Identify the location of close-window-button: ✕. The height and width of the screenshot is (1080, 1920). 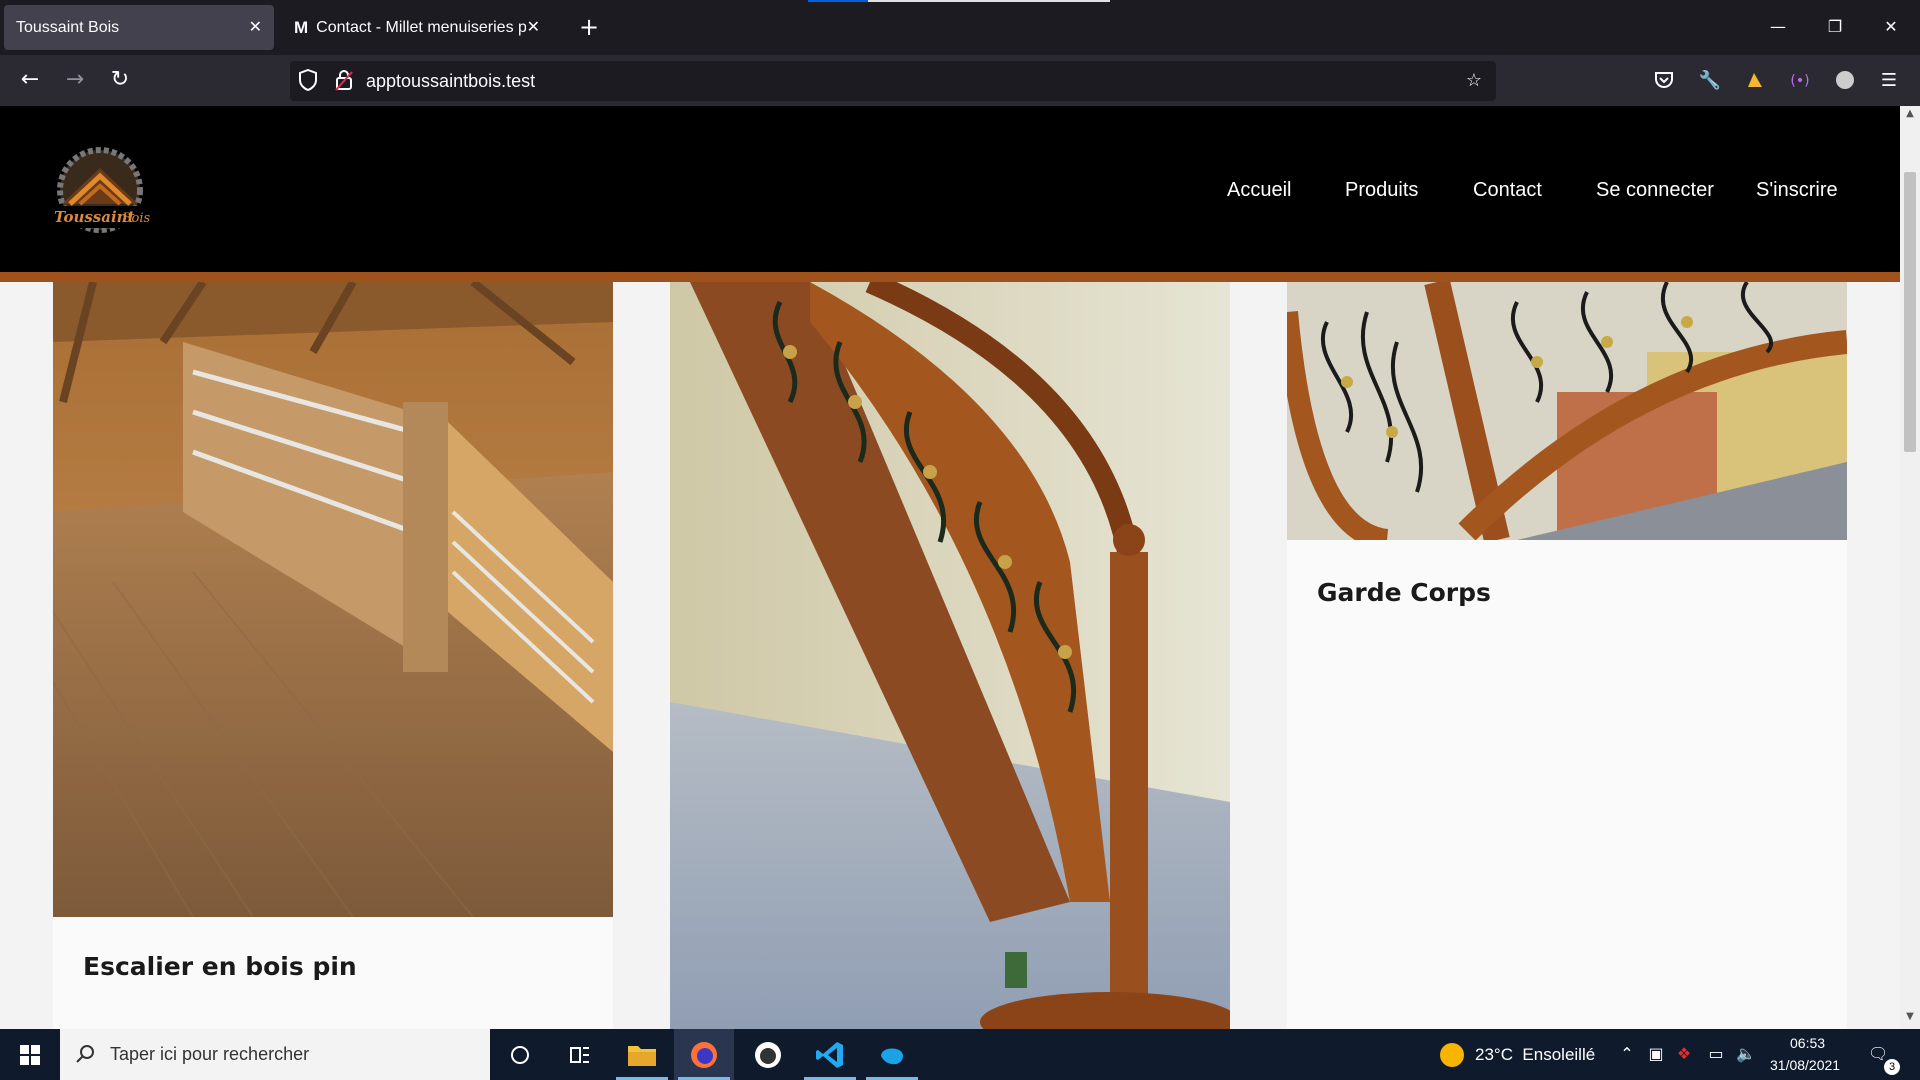
(1891, 27).